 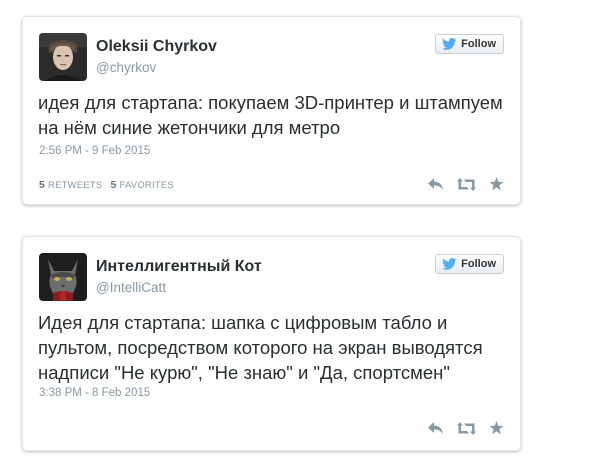 What do you see at coordinates (126, 67) in the screenshot?
I see `author-handle: @chyrkov` at bounding box center [126, 67].